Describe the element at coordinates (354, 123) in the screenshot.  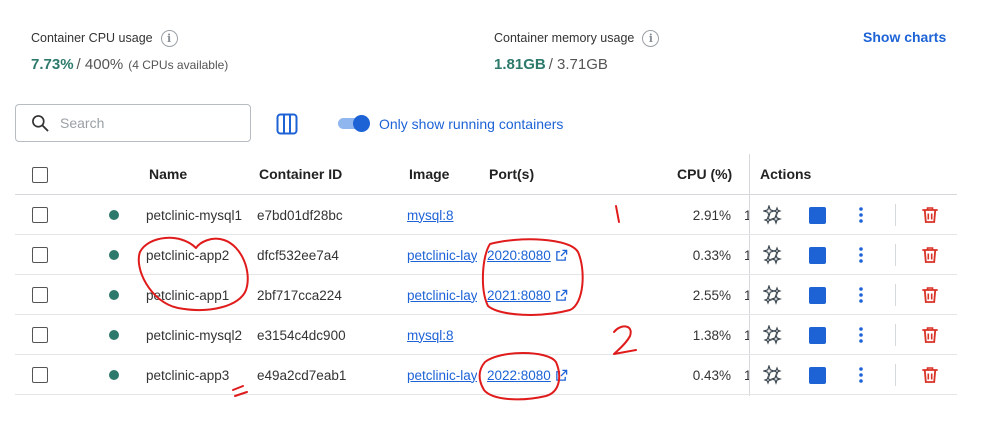
I see `running-containers-toggle` at that location.